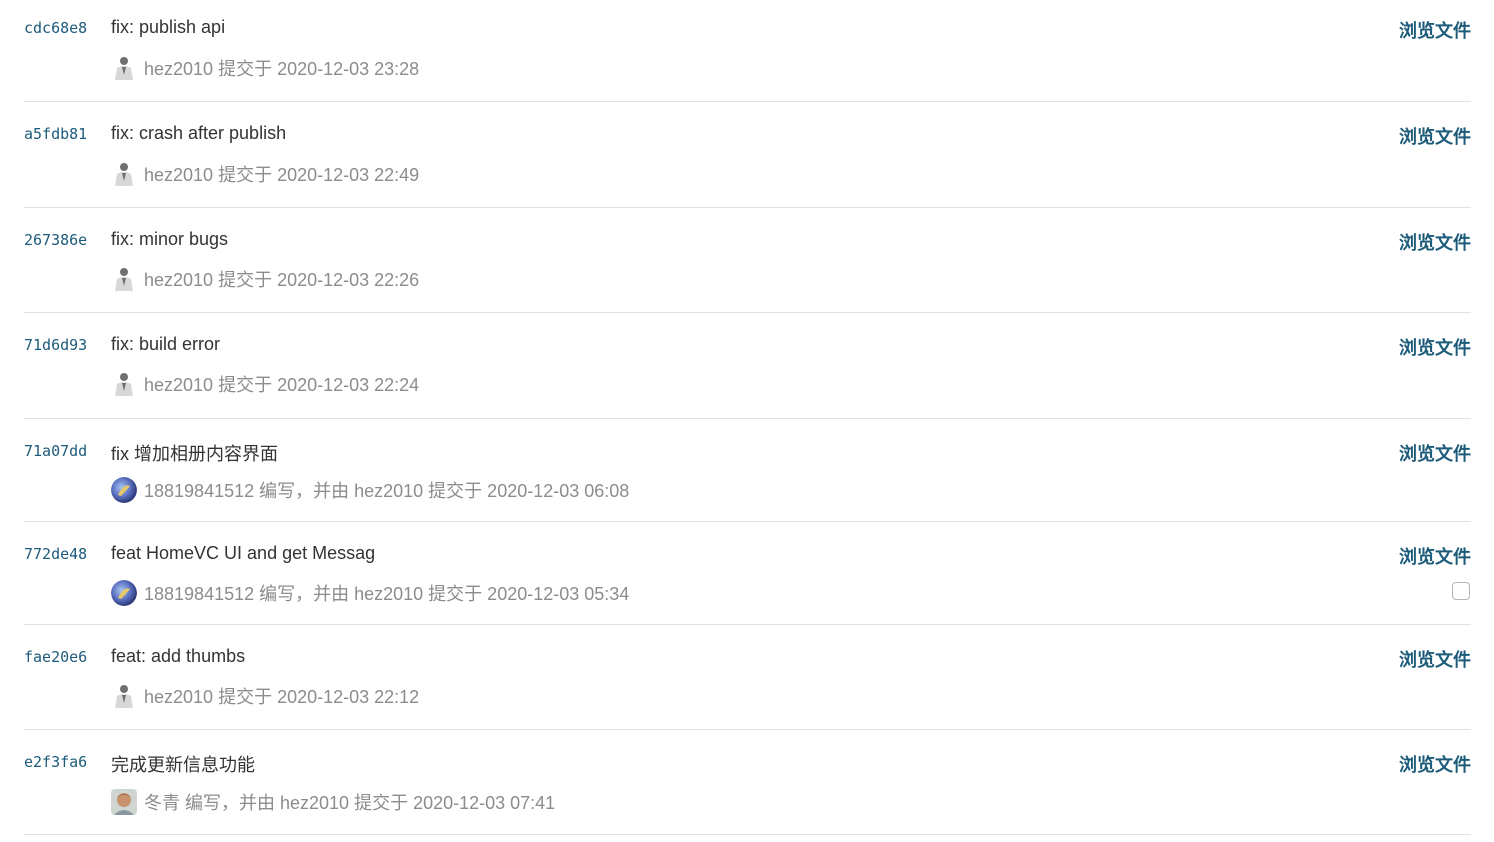  Describe the element at coordinates (55, 28) in the screenshot. I see `commit-sha-link: cdc68e8` at that location.